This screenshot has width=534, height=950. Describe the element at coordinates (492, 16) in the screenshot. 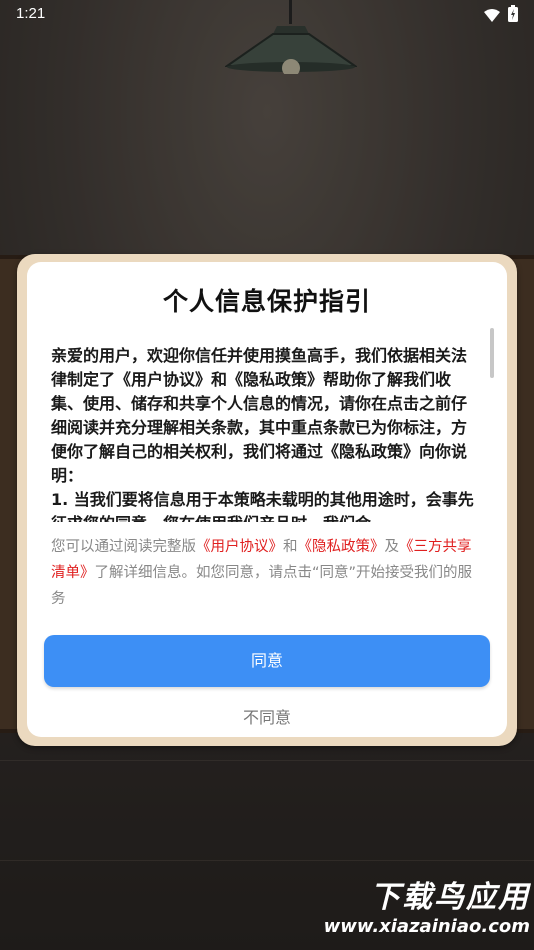

I see `wifi-icon` at that location.